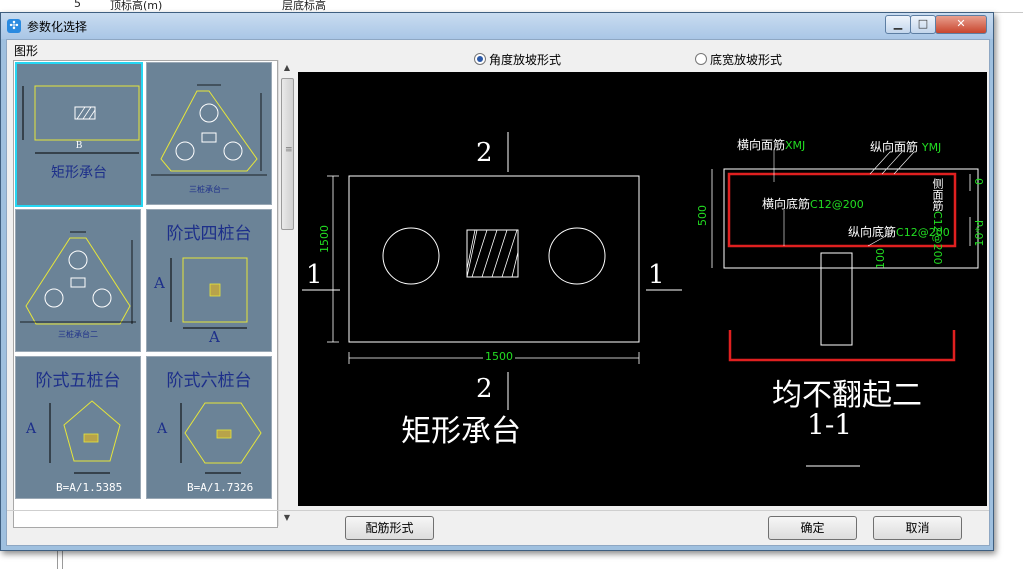 This screenshot has width=1023, height=569. I want to click on thumbnail-stepped-four-pile-cap: 阶式四桩台 A A, so click(209, 280).